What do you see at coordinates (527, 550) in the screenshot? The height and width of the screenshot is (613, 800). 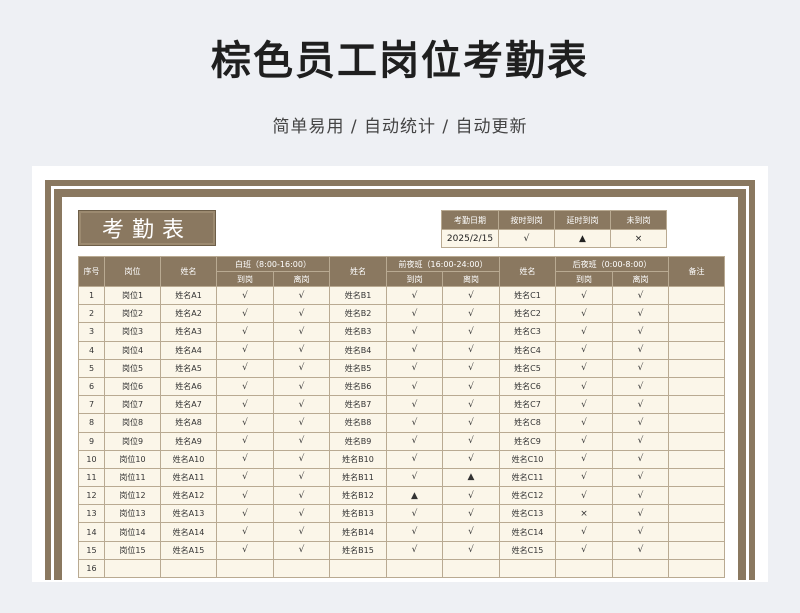 I see `cell-name-c: 姓名C15` at bounding box center [527, 550].